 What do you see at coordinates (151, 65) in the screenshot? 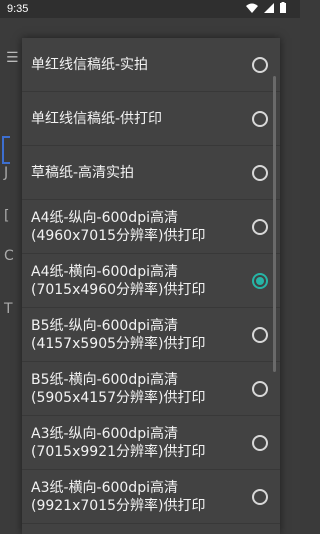
I see `option-item: 单红线信稿纸-实拍` at bounding box center [151, 65].